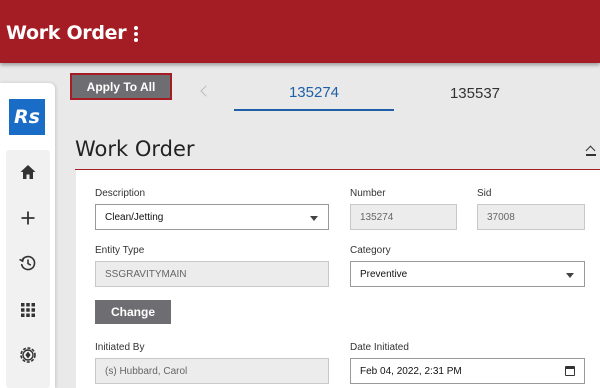  I want to click on category-select: Preventive, so click(467, 274).